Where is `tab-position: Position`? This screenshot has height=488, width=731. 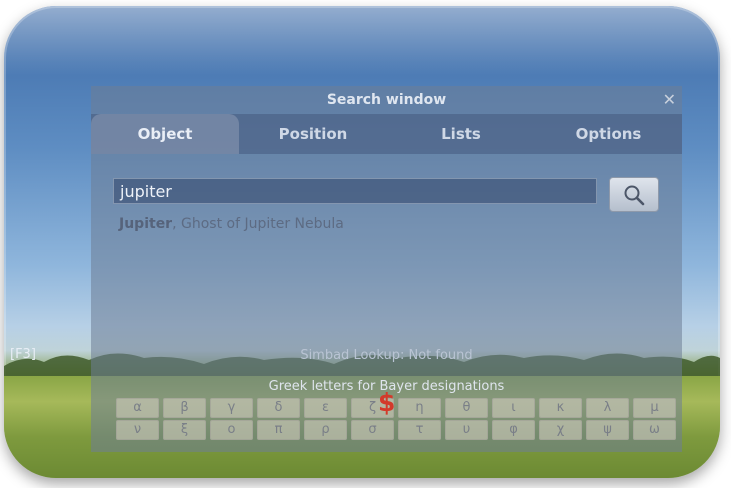 tab-position: Position is located at coordinates (313, 134).